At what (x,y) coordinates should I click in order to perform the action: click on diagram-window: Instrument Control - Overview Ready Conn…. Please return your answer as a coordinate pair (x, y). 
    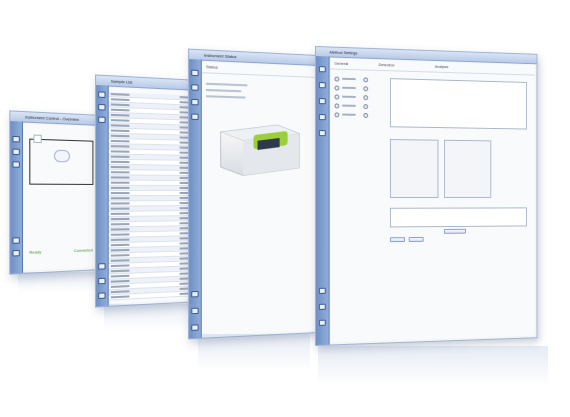
    Looking at the image, I should click on (55, 192).